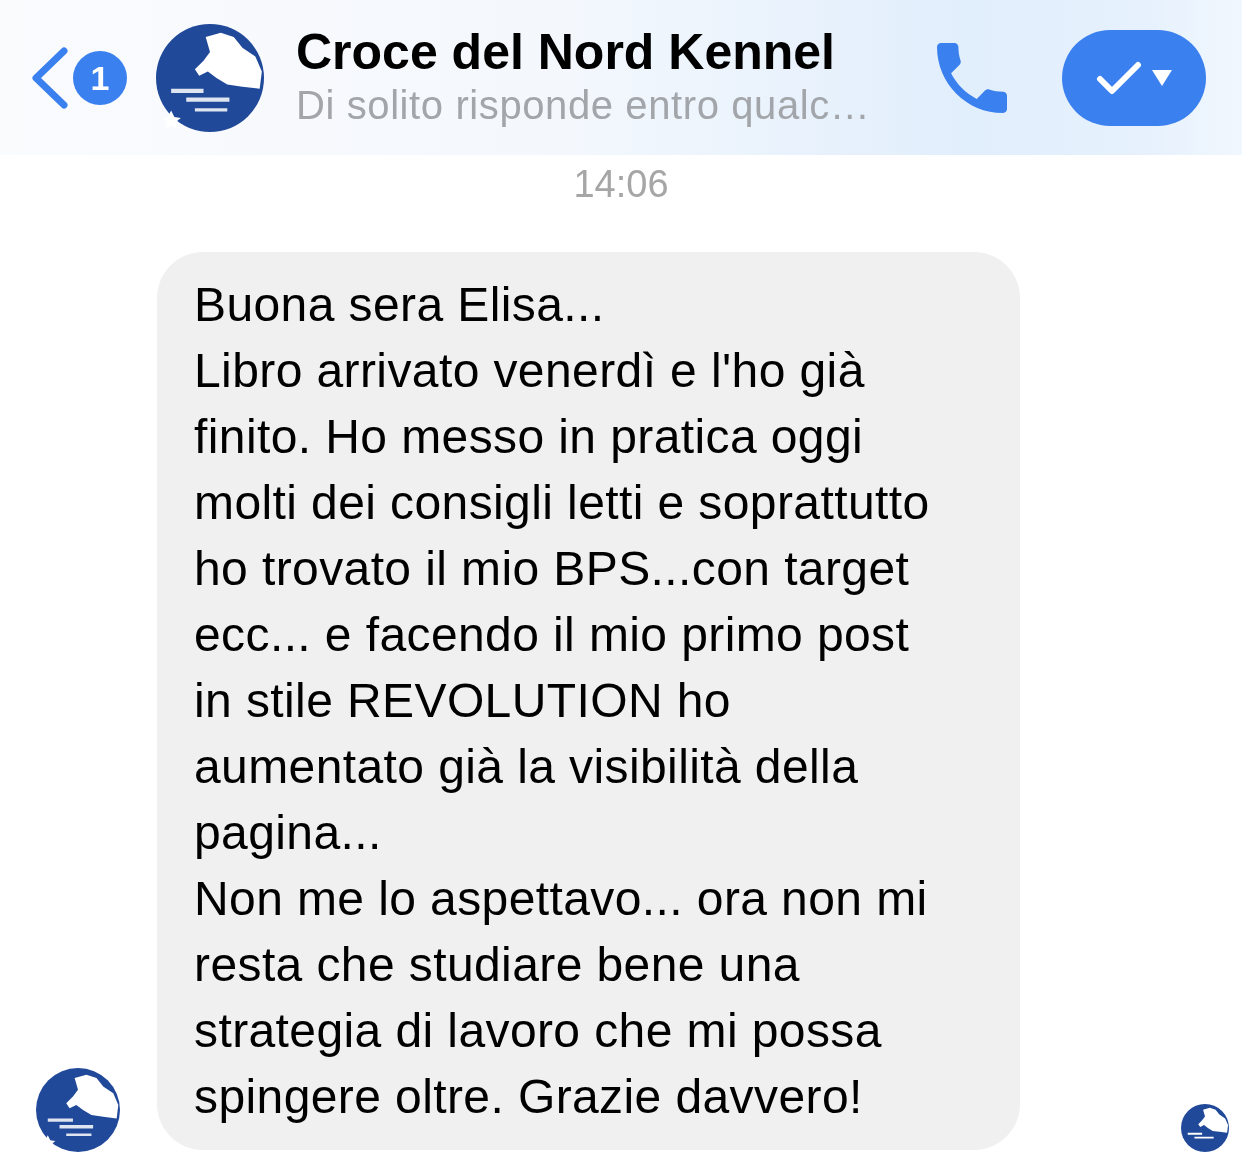  What do you see at coordinates (566, 51) in the screenshot?
I see `contact-name: Croce del Nord Kennel` at bounding box center [566, 51].